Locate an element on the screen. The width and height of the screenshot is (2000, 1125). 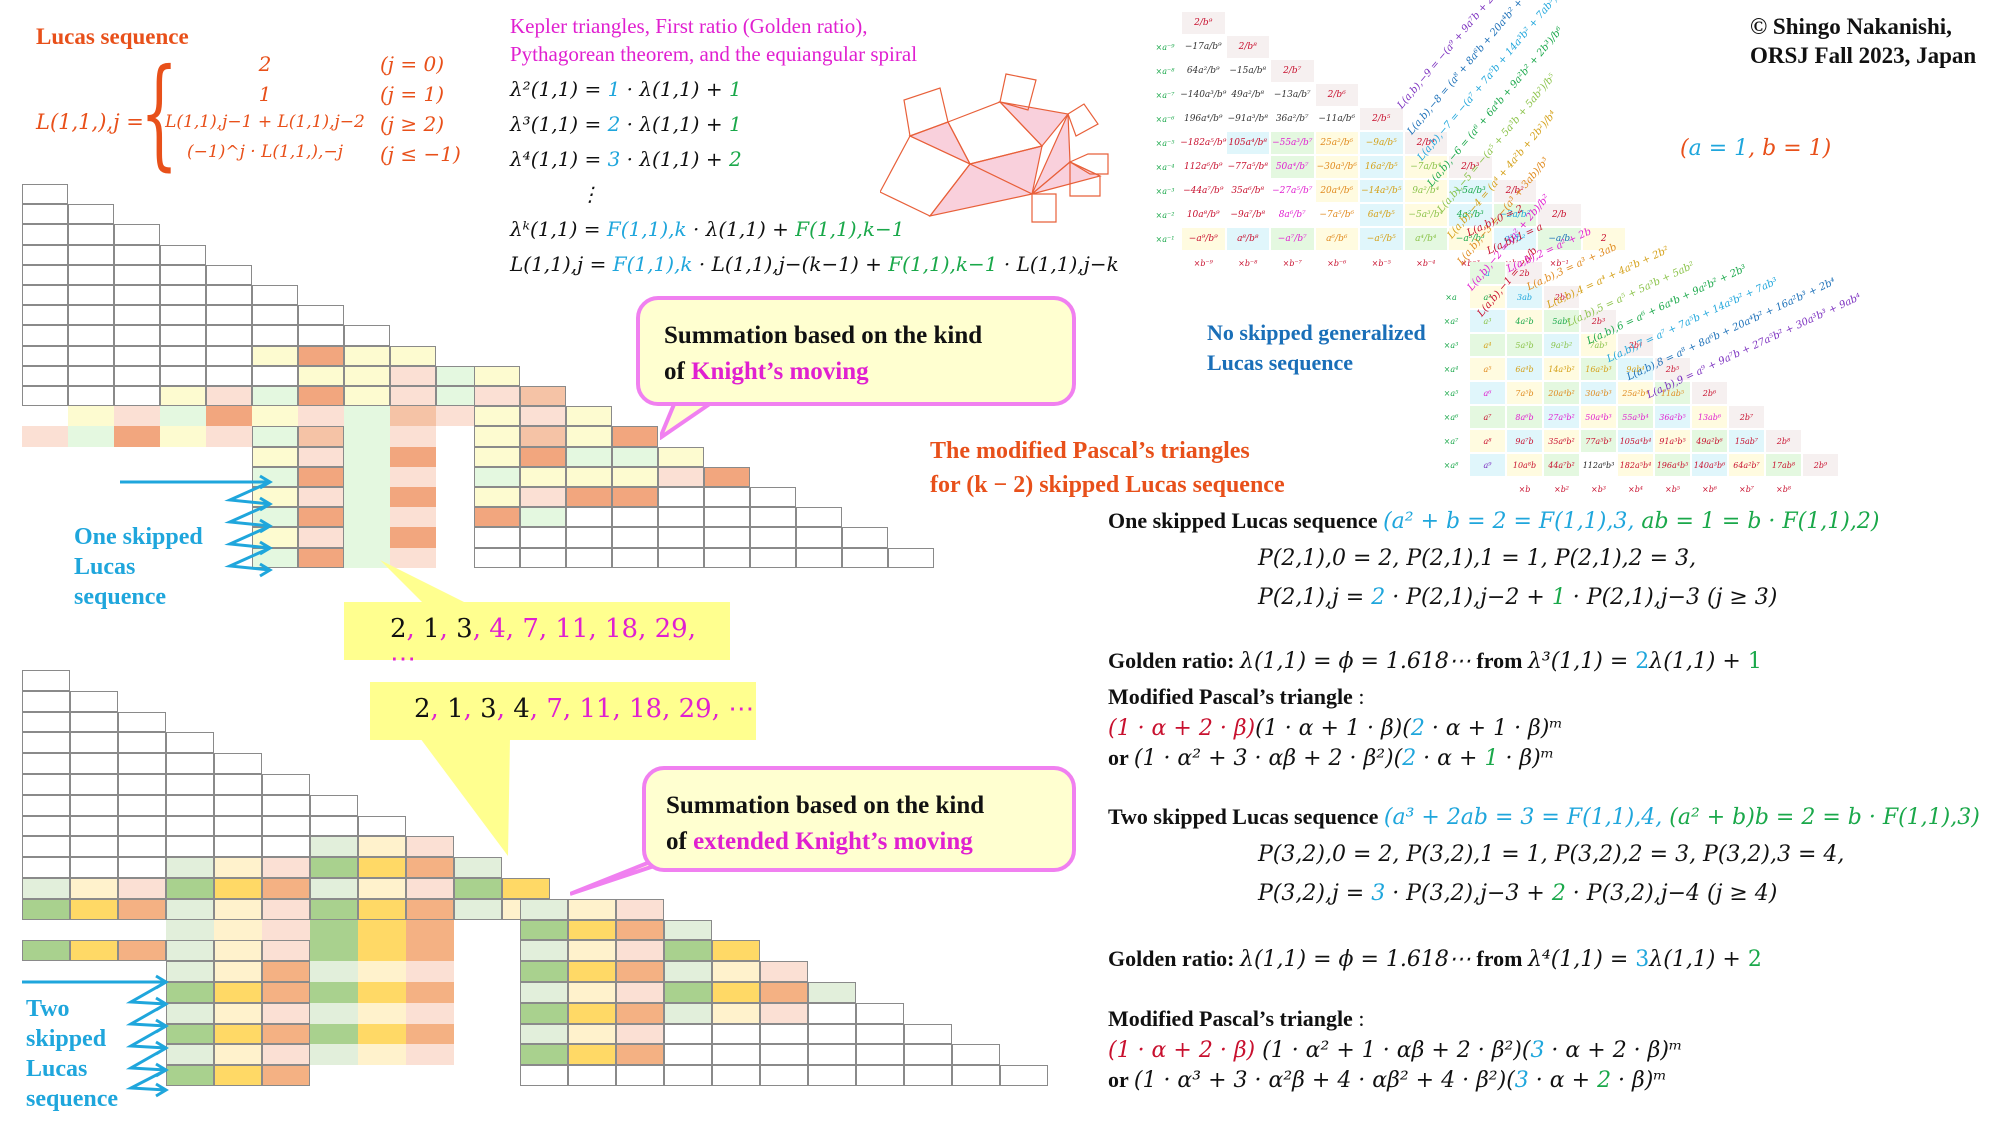
generalized-cell: 64a²/b⁹ is located at coordinates (1203, 71).